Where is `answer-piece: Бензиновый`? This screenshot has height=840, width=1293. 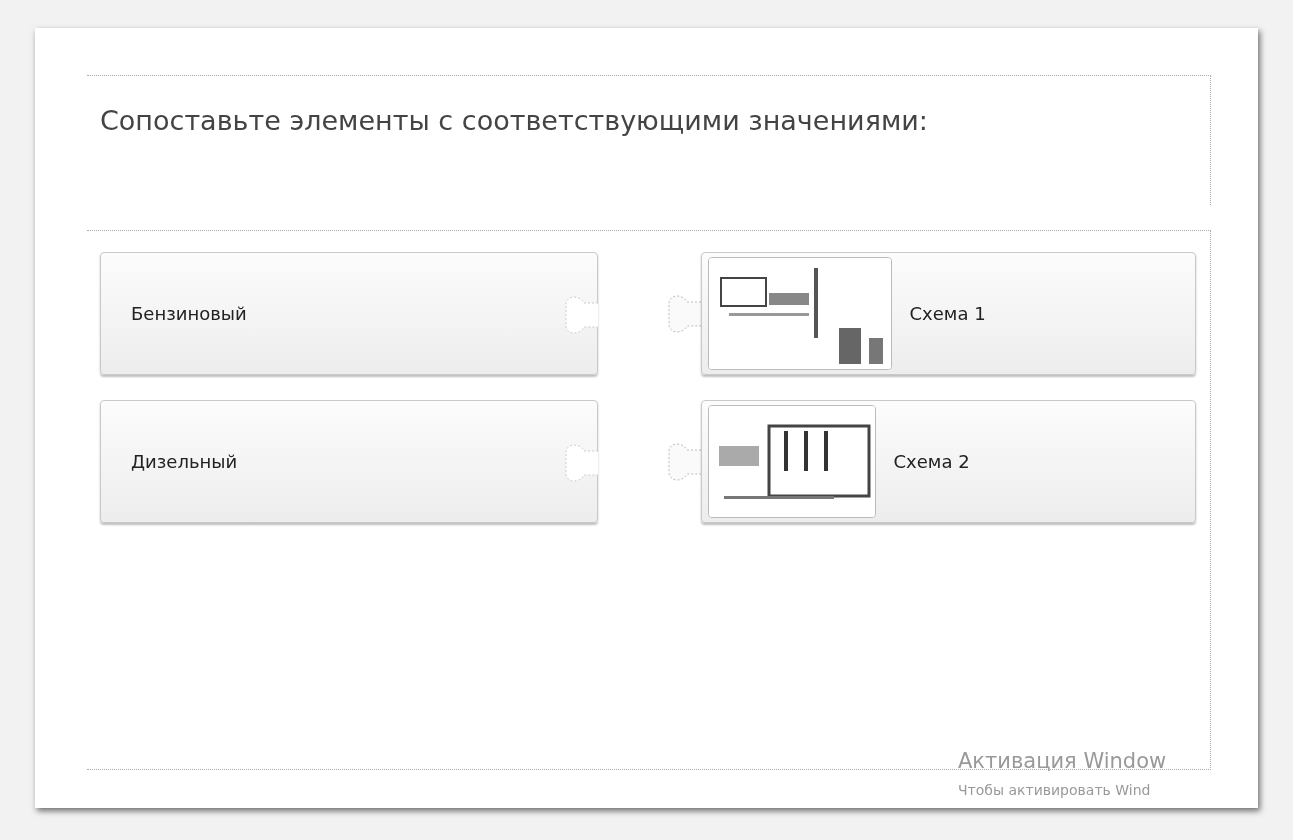 answer-piece: Бензиновый is located at coordinates (349, 313).